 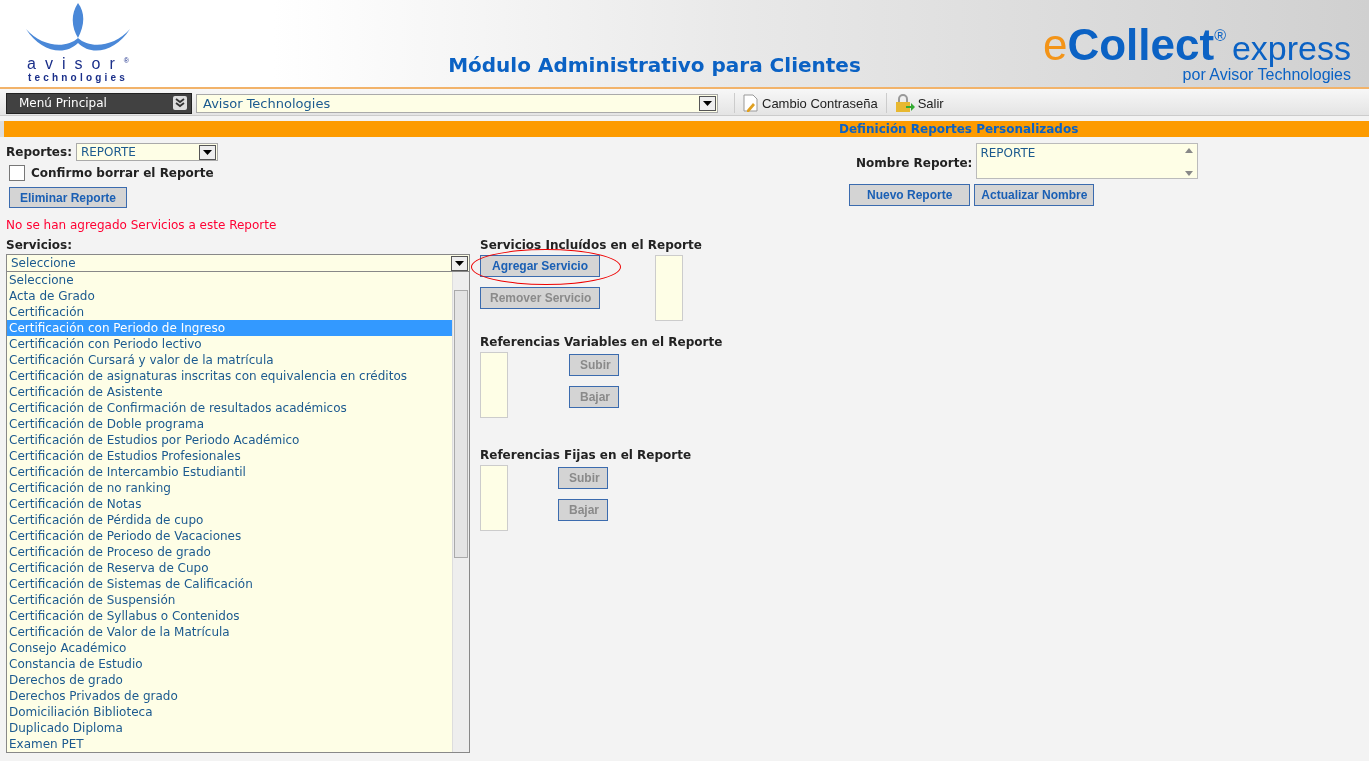 What do you see at coordinates (229, 536) in the screenshot?
I see `service-option: Certificación de Periodo de Vacaciones` at bounding box center [229, 536].